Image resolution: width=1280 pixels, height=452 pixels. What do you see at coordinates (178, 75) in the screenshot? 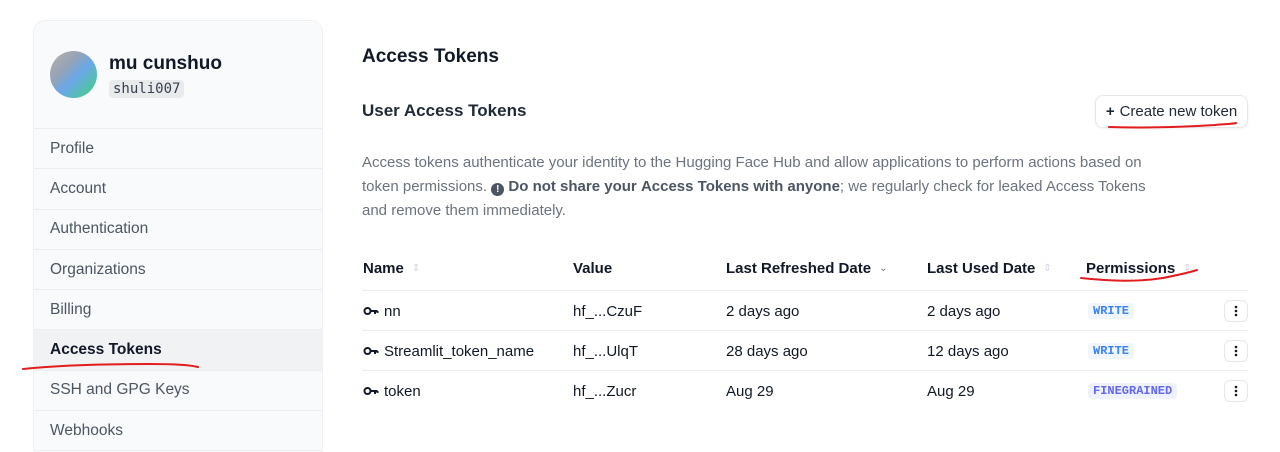
I see `user-profile-header: mu cunshuo shuli007` at bounding box center [178, 75].